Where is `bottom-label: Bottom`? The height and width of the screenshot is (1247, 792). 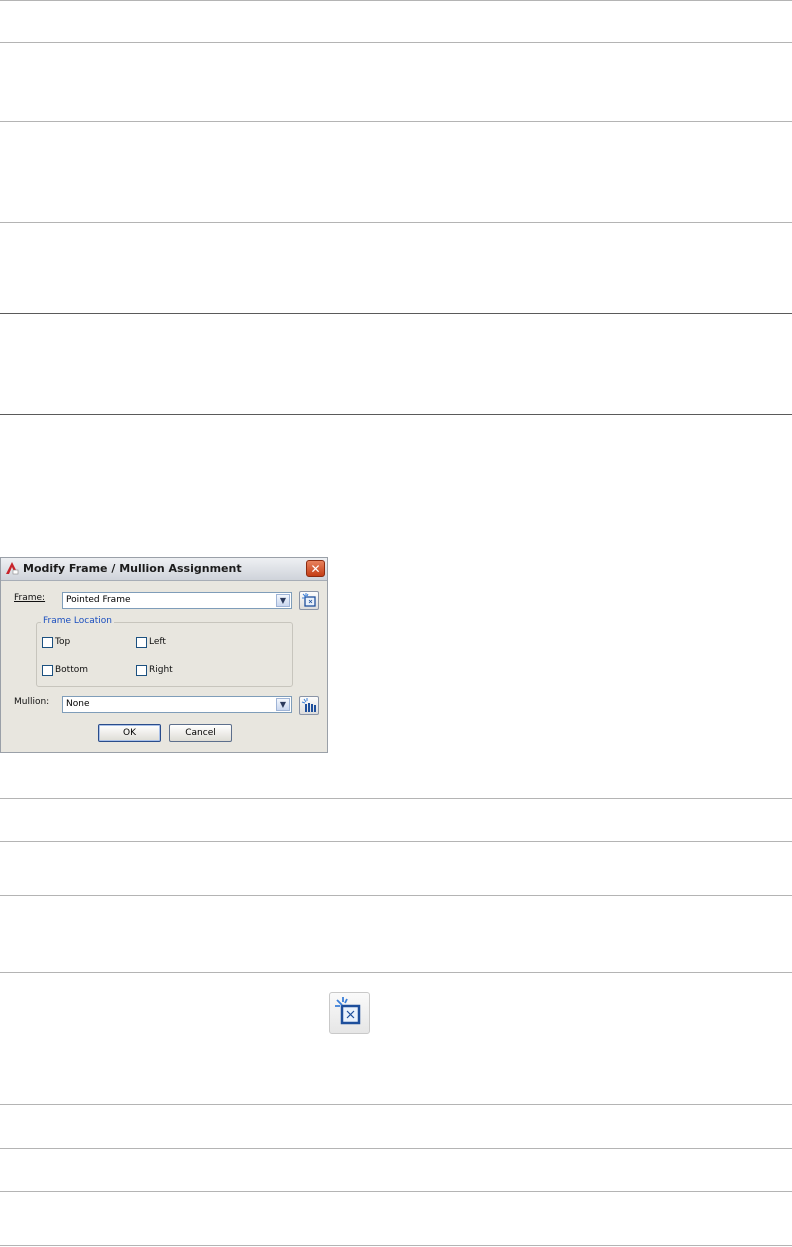 bottom-label: Bottom is located at coordinates (72, 670).